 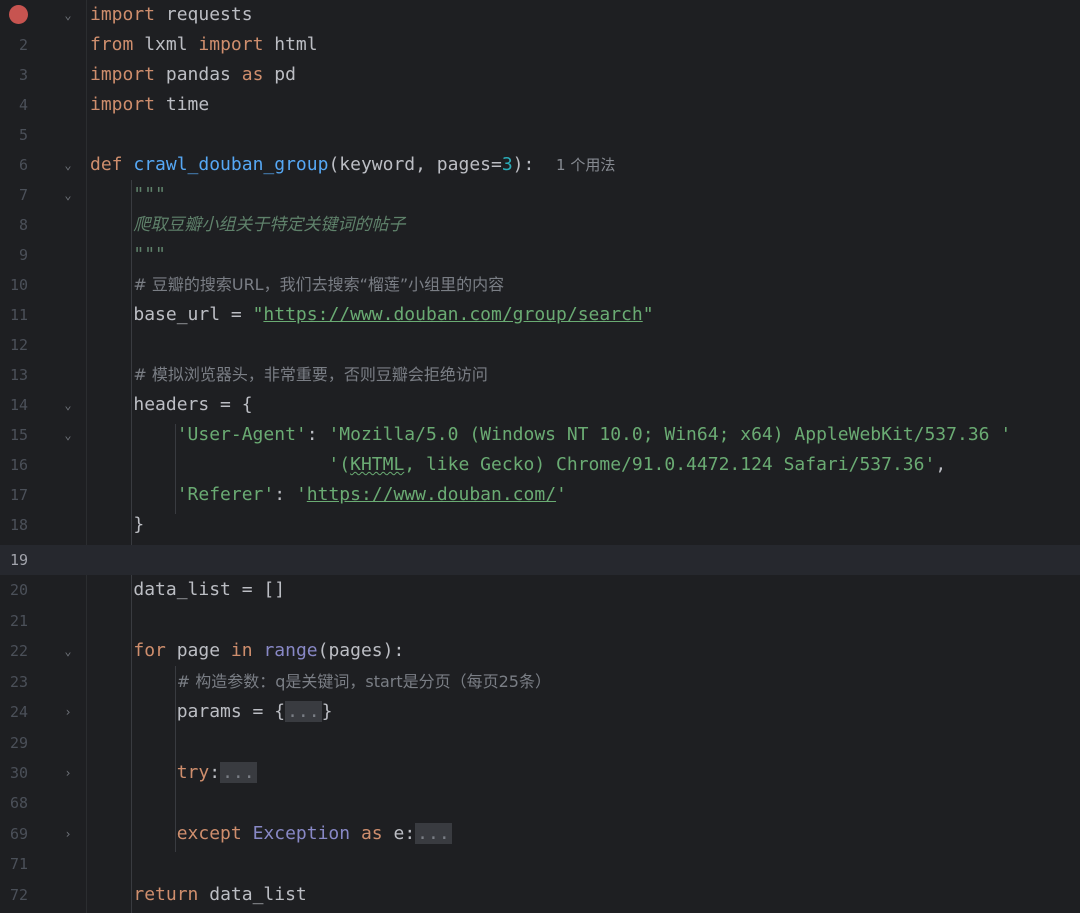 What do you see at coordinates (18, 315) in the screenshot?
I see `line-number: 11` at bounding box center [18, 315].